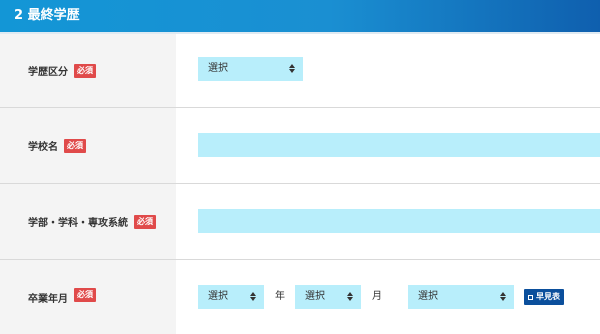  I want to click on label-cell: 卒業年月 必須, so click(88, 297).